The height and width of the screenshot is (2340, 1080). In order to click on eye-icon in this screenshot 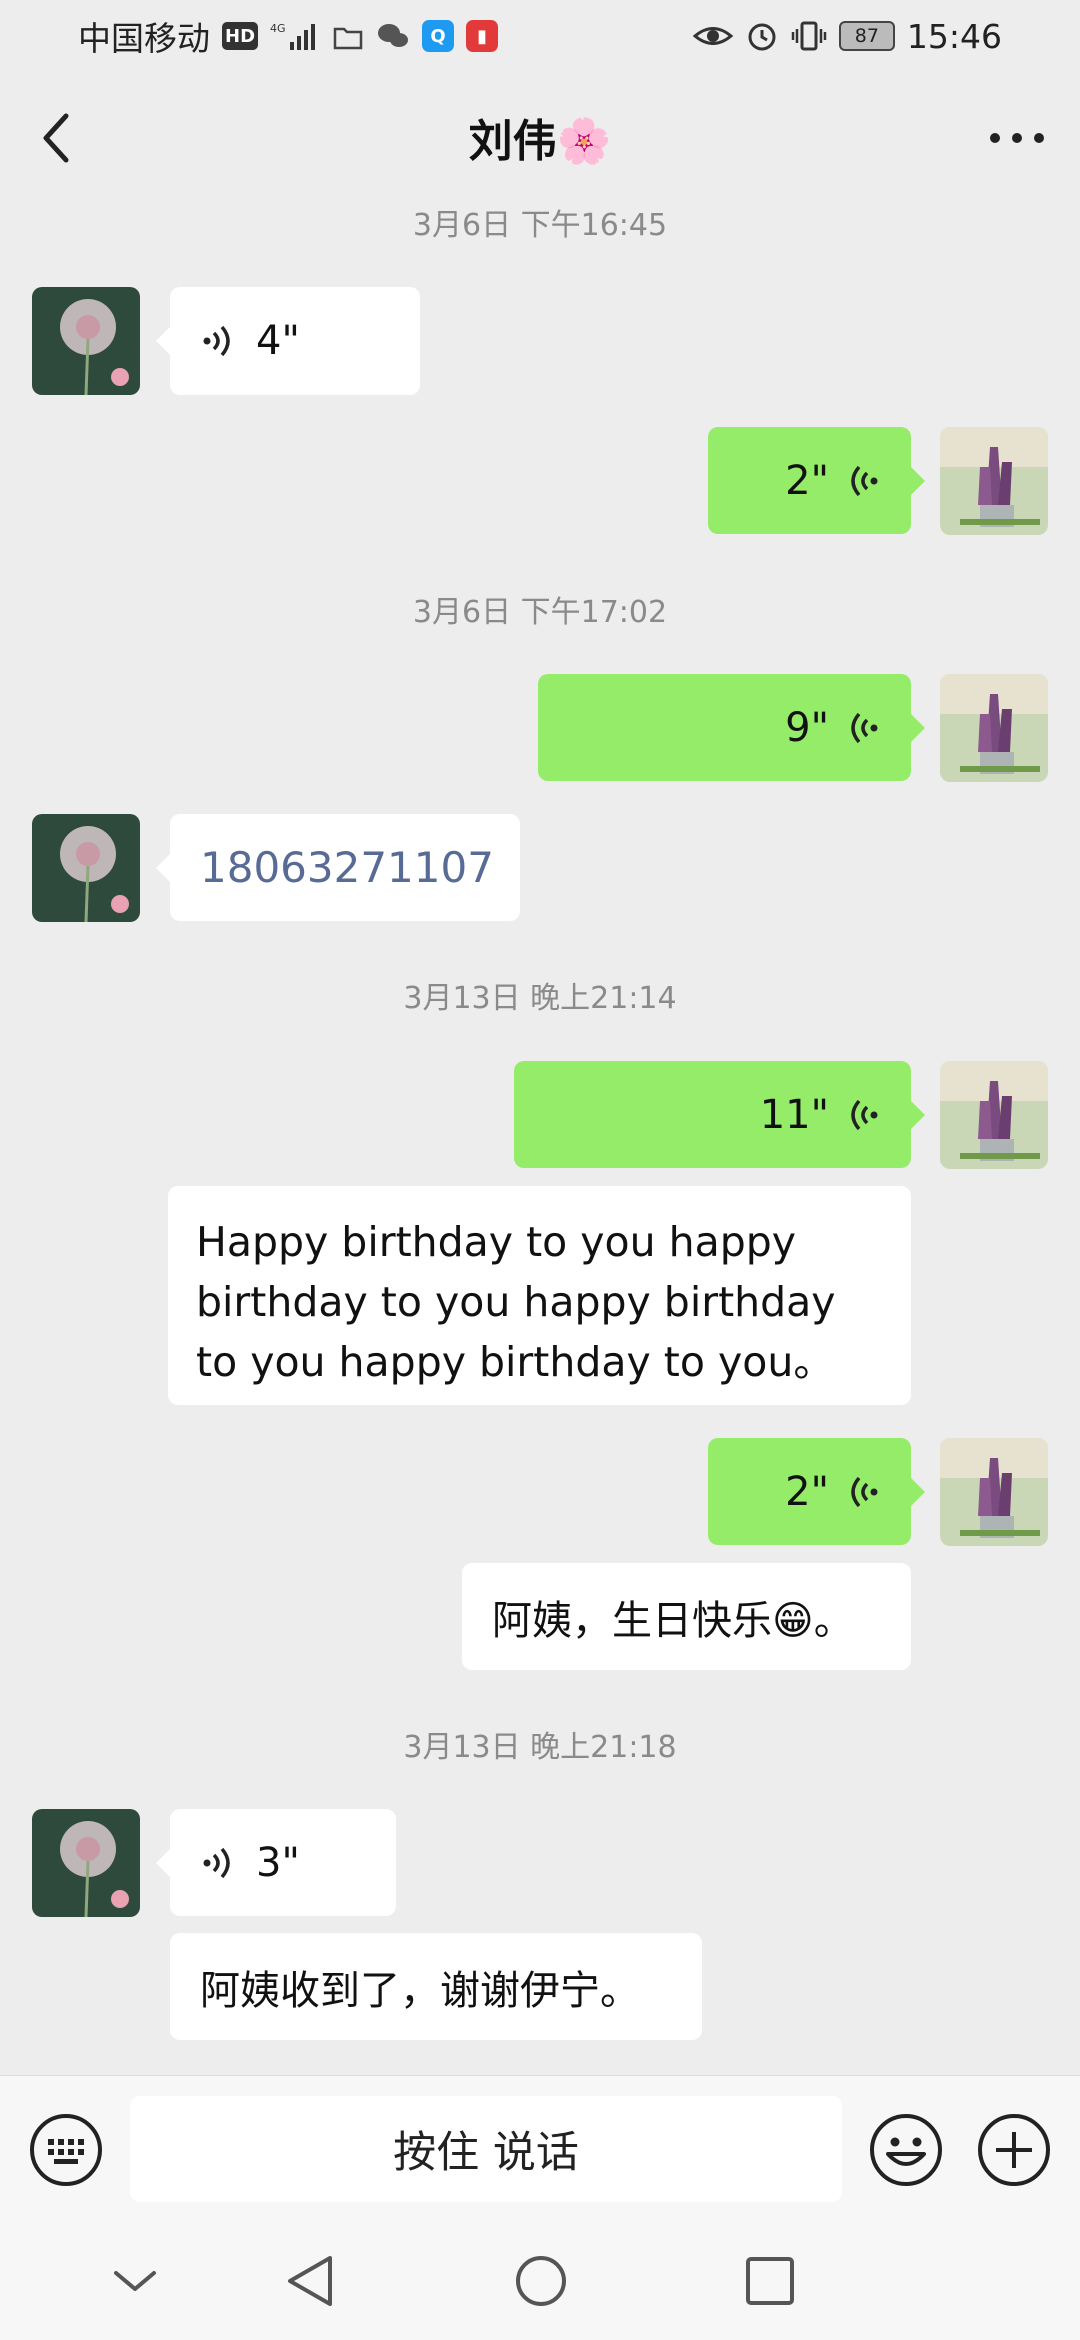, I will do `click(712, 36)`.